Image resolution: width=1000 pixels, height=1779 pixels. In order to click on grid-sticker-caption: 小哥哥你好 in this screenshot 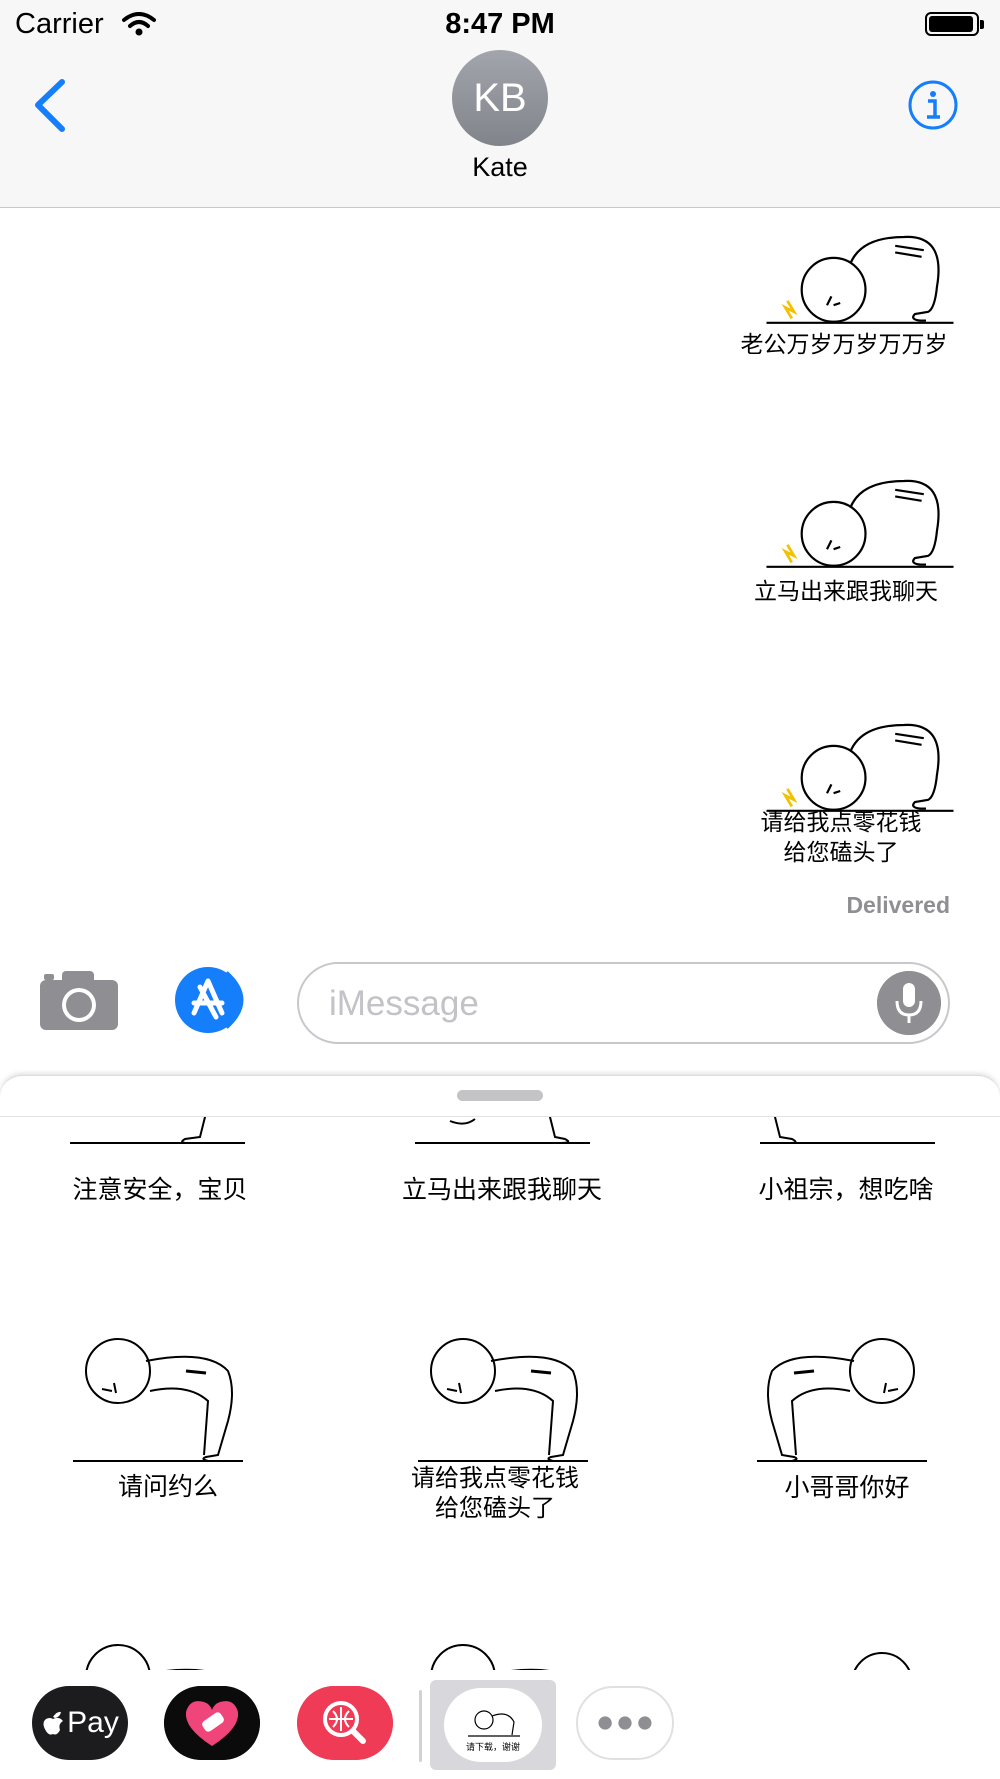, I will do `click(847, 1487)`.